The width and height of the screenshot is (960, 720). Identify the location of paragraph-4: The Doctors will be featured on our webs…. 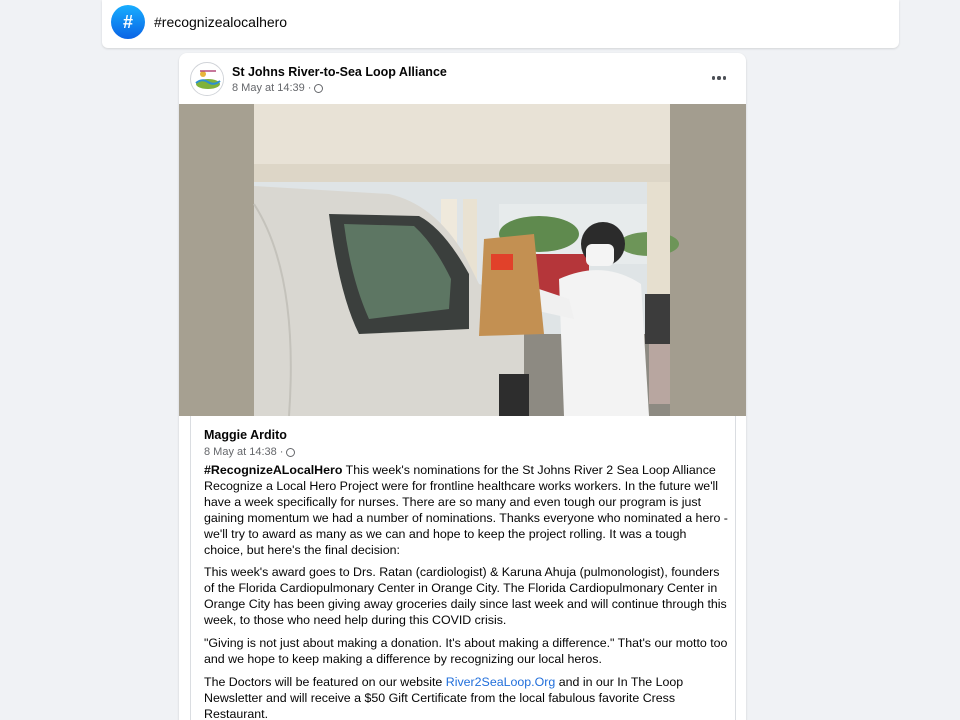
(466, 697).